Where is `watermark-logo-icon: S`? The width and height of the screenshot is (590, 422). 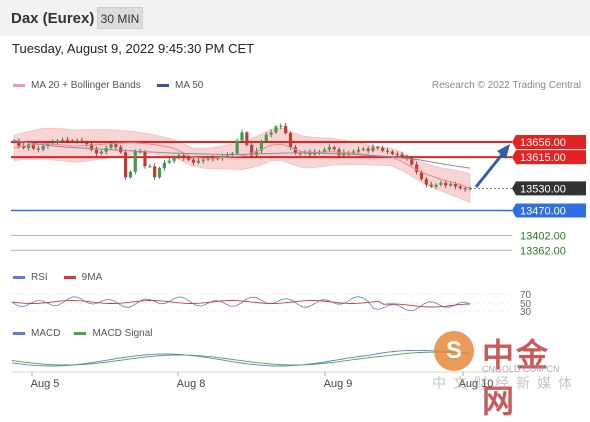 watermark-logo-icon: S is located at coordinates (454, 351).